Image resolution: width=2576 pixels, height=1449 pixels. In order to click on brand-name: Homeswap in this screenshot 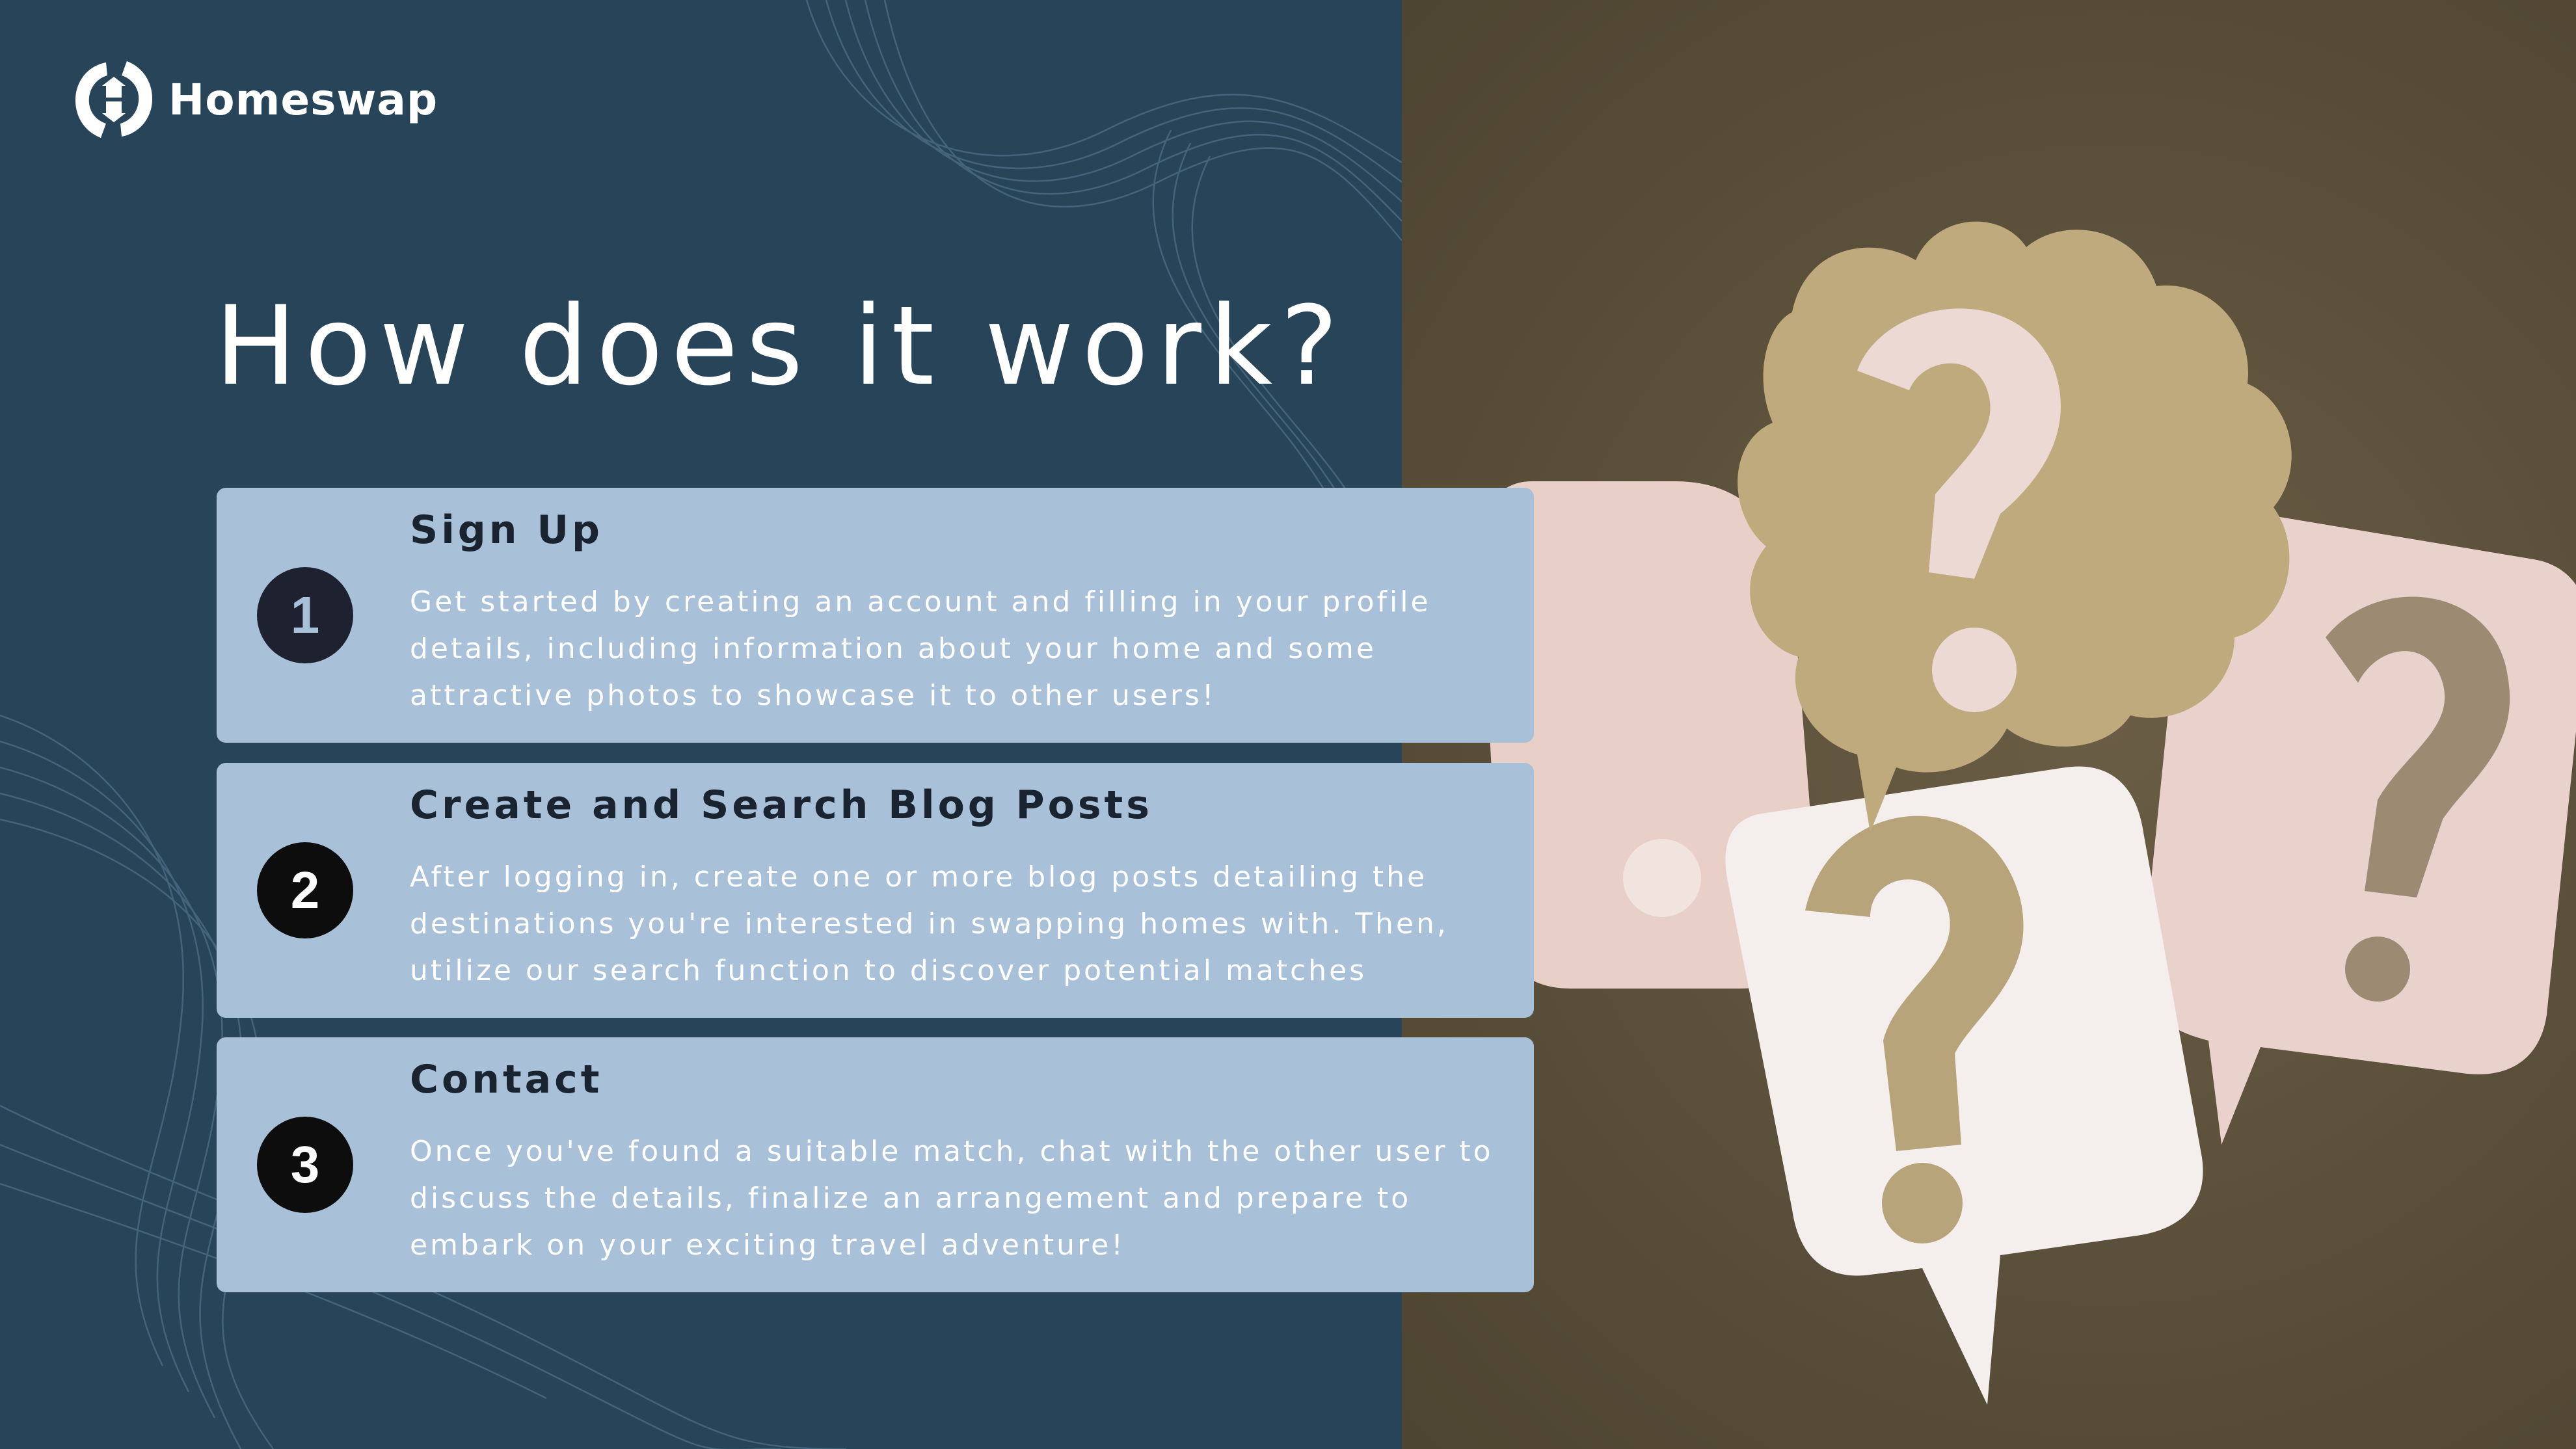, I will do `click(303, 99)`.